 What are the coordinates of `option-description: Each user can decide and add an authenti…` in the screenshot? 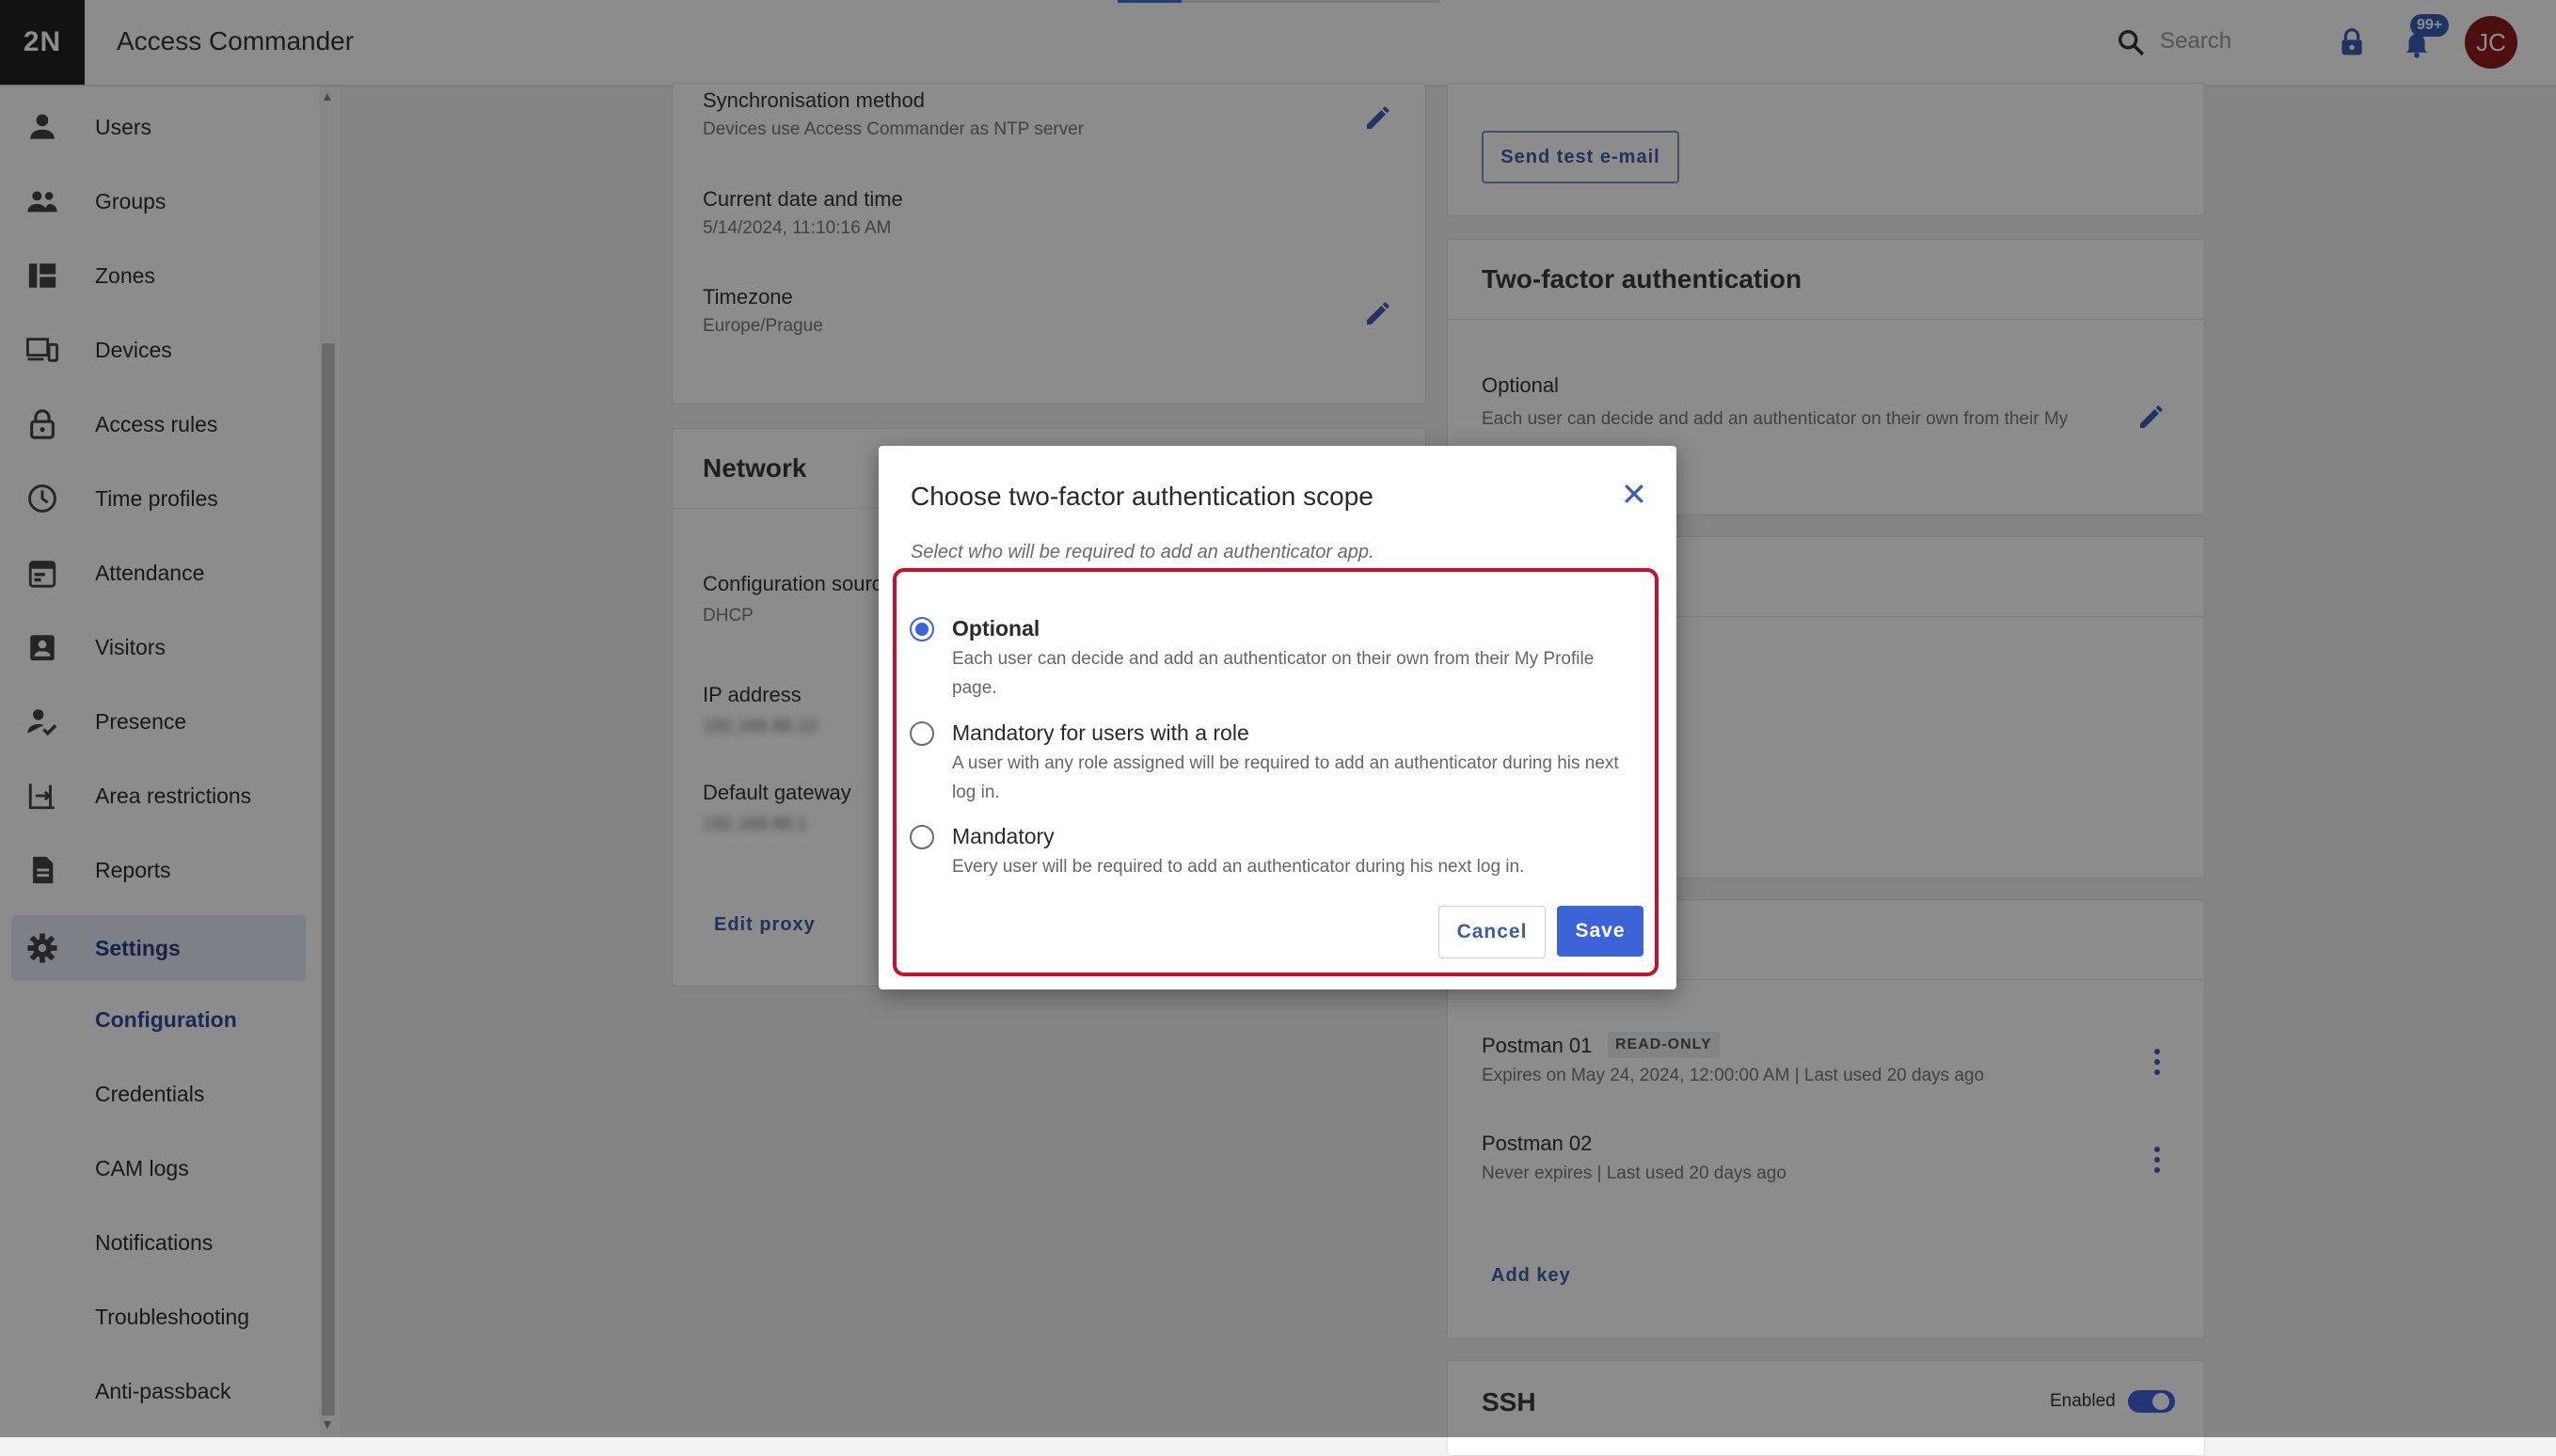 It's located at (1273, 673).